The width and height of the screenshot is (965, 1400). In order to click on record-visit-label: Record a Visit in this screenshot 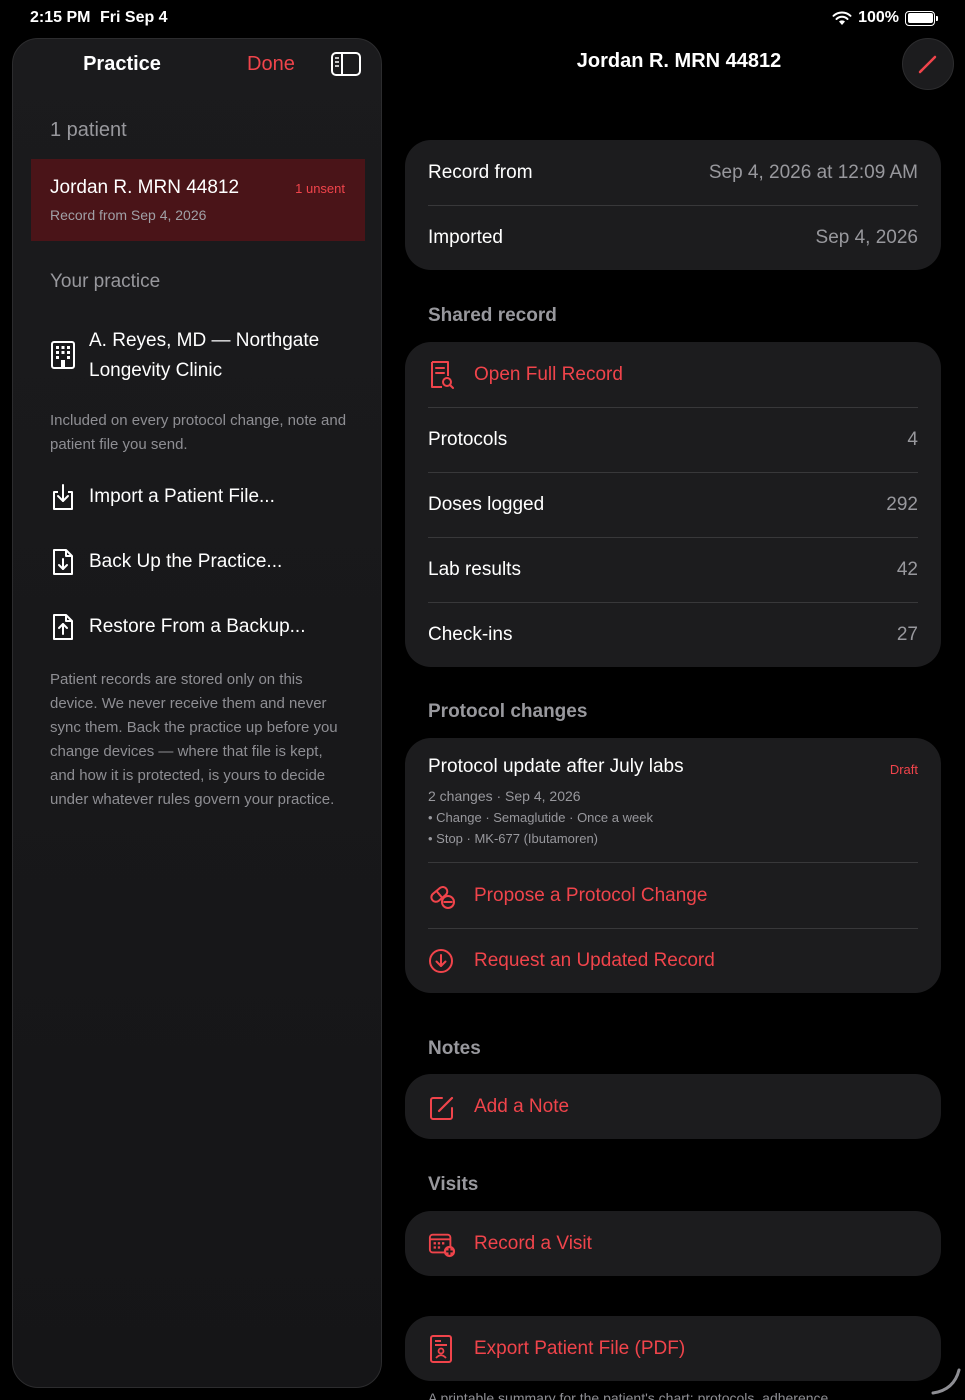, I will do `click(533, 1243)`.